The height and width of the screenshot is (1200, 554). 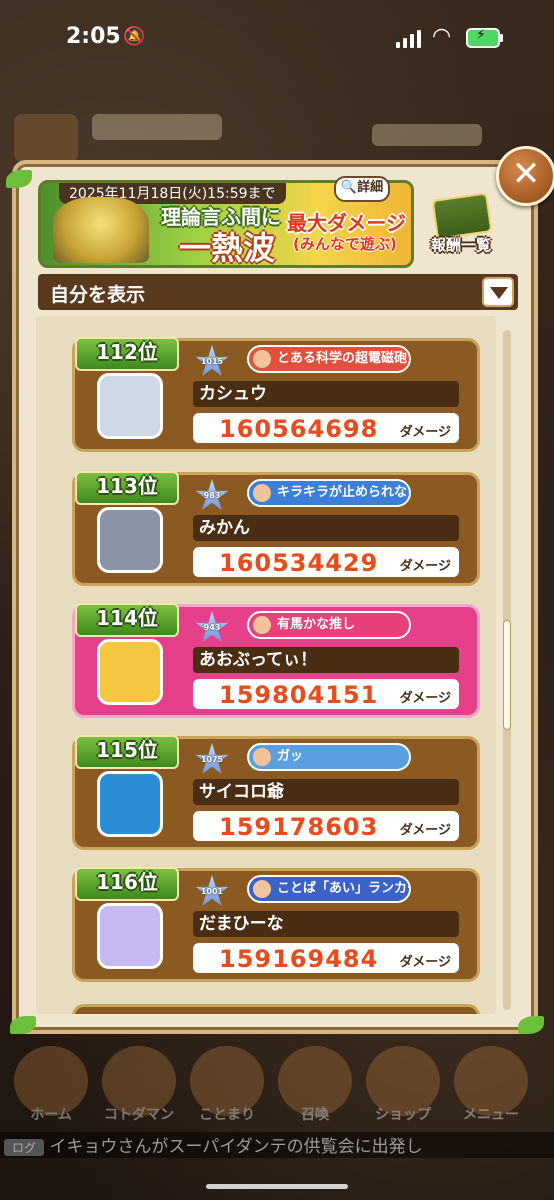 I want to click on event-title-big: 一熱波, so click(x=227, y=248).